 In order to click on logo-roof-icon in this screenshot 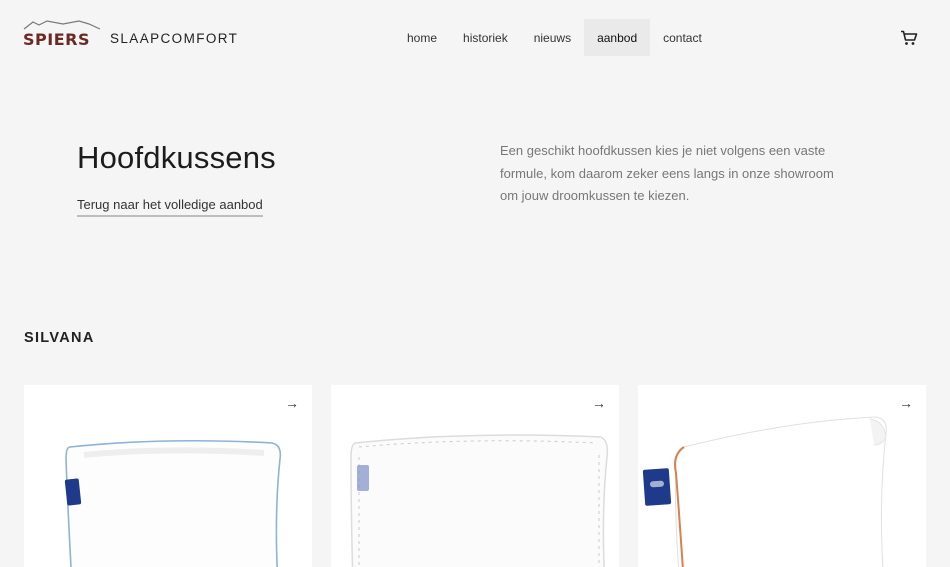, I will do `click(62, 25)`.